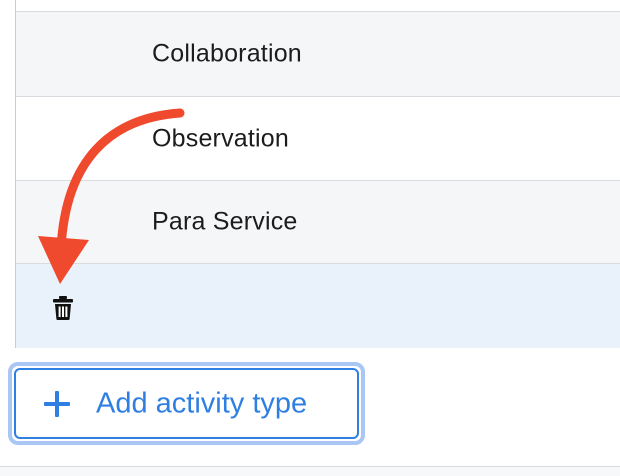  What do you see at coordinates (318, 5) in the screenshot?
I see `table-row` at bounding box center [318, 5].